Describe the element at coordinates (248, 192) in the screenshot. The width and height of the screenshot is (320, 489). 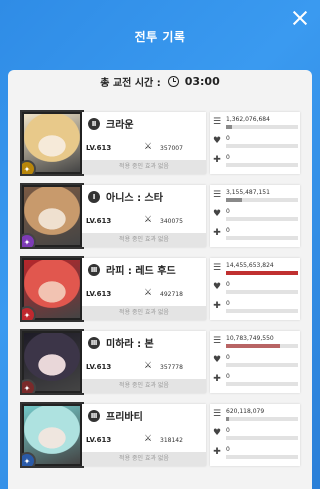
I see `damage-value: 3,155,487,151` at that location.